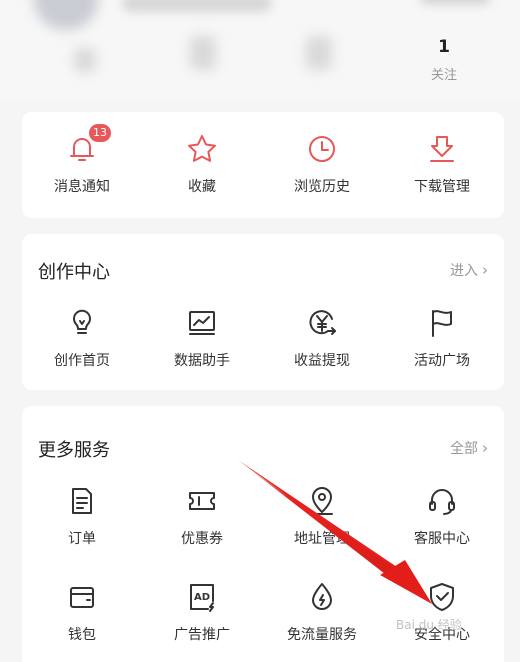  Describe the element at coordinates (442, 361) in the screenshot. I see `creation-item-label: 活动广场` at that location.